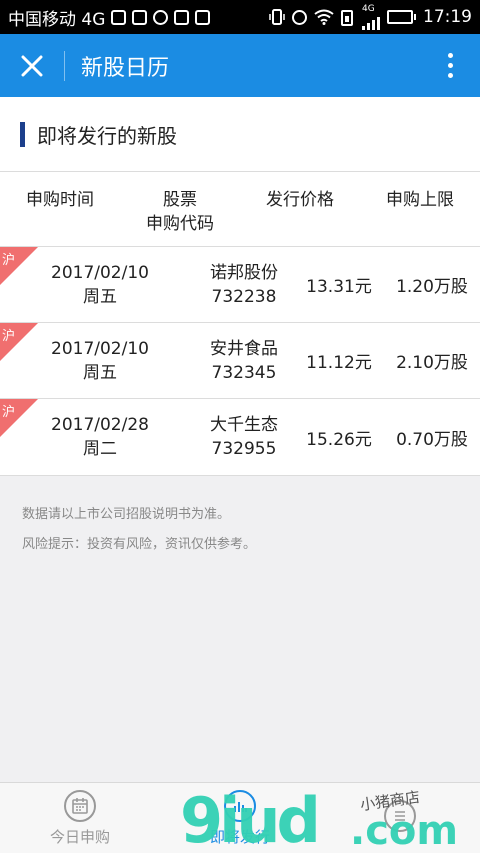 The width and height of the screenshot is (480, 853). What do you see at coordinates (240, 805) in the screenshot?
I see `chart-icon` at bounding box center [240, 805].